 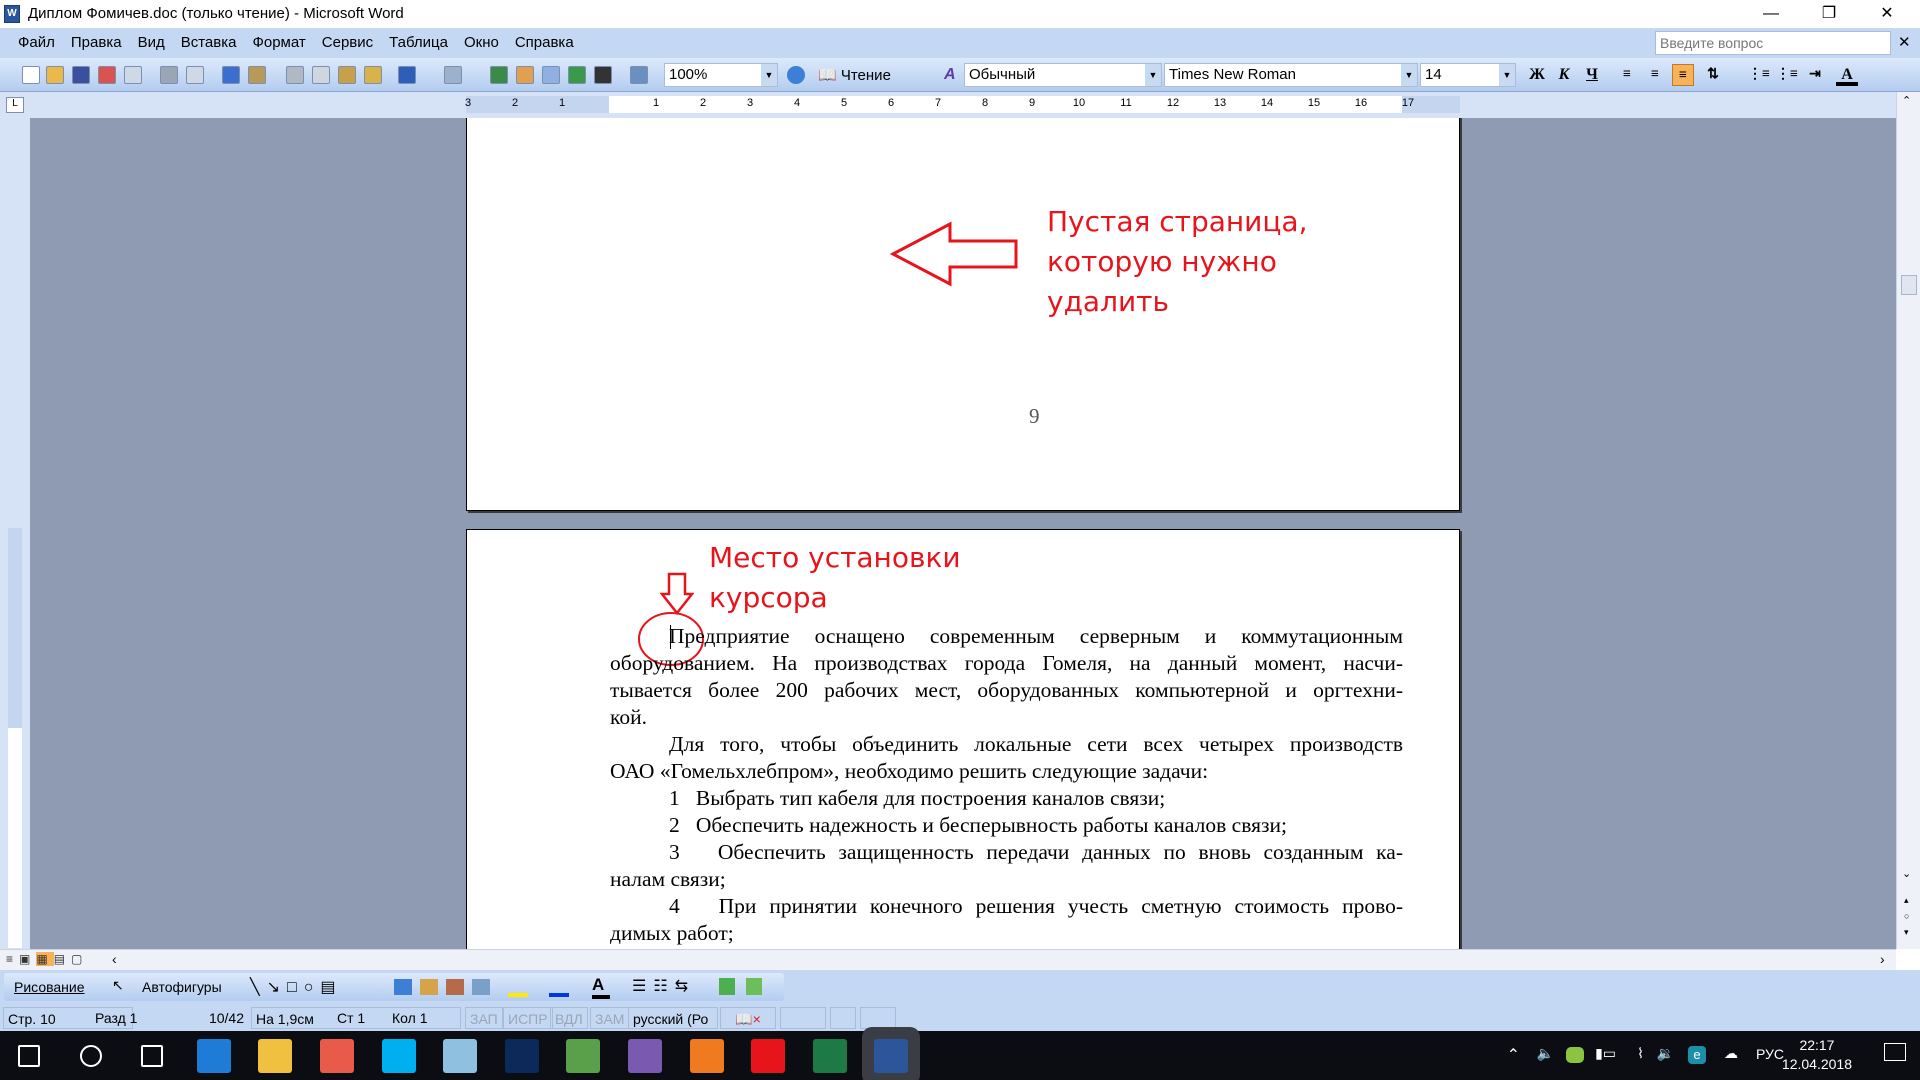 What do you see at coordinates (1817, 1055) in the screenshot?
I see `clock: 22:17 12.04.2018` at bounding box center [1817, 1055].